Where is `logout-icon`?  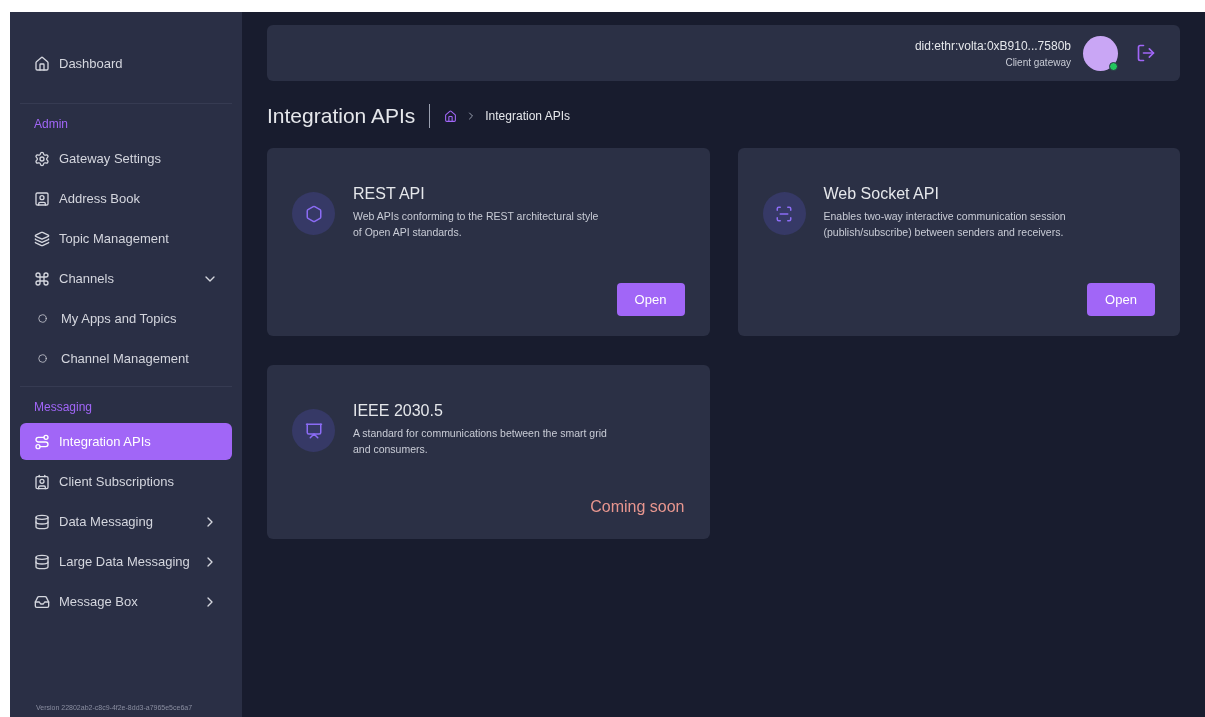
logout-icon is located at coordinates (1146, 53).